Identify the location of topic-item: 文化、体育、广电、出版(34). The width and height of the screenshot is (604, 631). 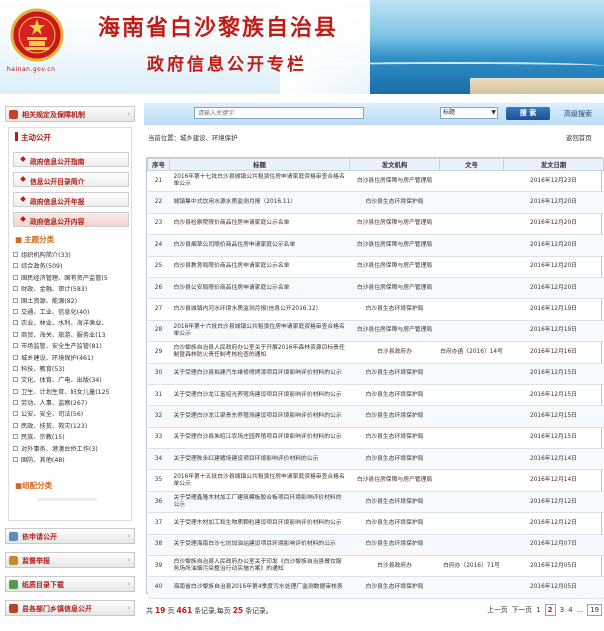
(70, 380).